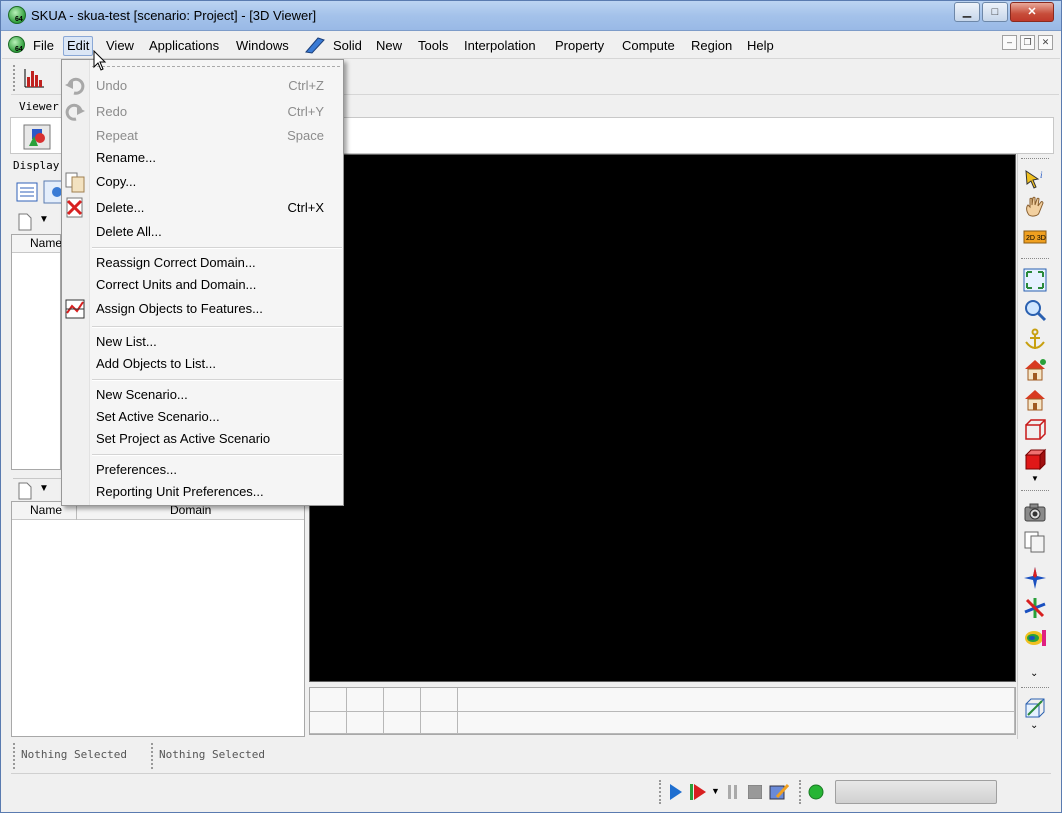 This screenshot has height=813, width=1062. What do you see at coordinates (37, 244) in the screenshot?
I see `objects-list-header: Name` at bounding box center [37, 244].